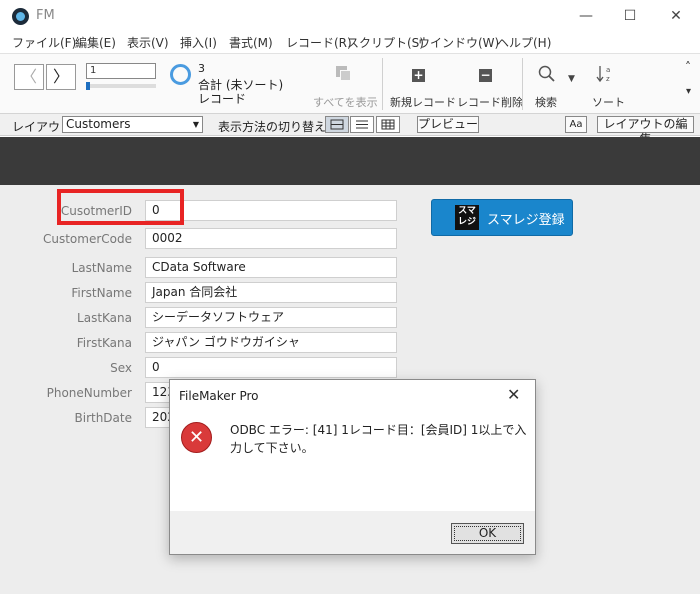 This screenshot has height=594, width=700. What do you see at coordinates (219, 396) in the screenshot?
I see `dialog-title: FileMaker Pro` at bounding box center [219, 396].